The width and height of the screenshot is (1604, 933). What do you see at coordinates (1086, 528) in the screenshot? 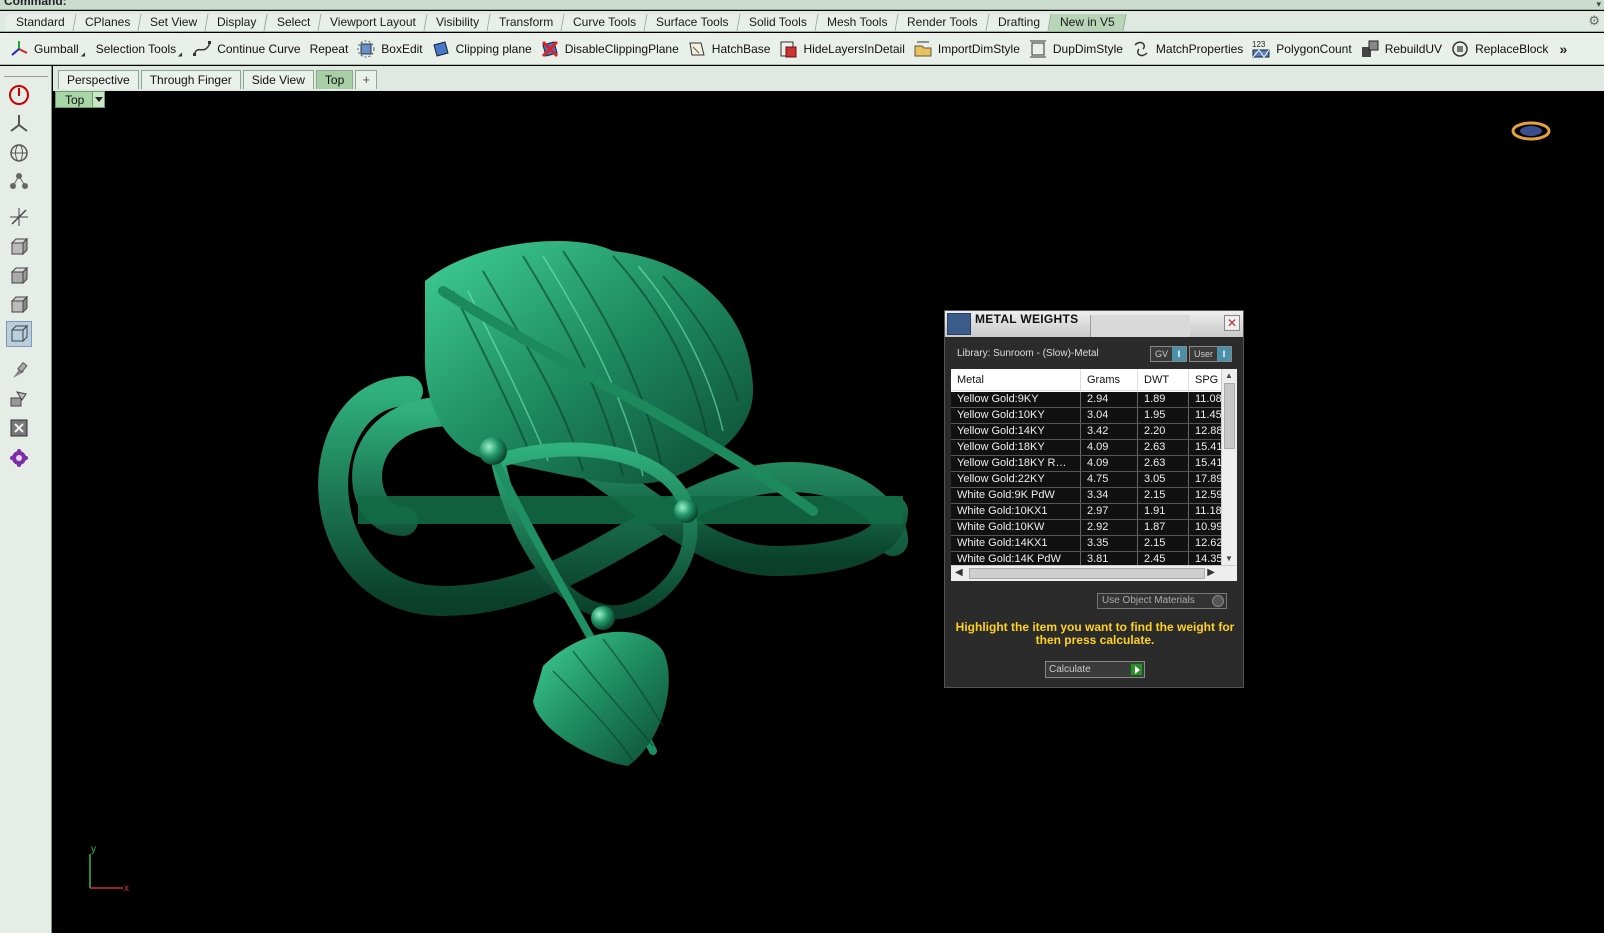
I see `table-row: White Gold:10KW 2.92 1.87 10.99` at bounding box center [1086, 528].